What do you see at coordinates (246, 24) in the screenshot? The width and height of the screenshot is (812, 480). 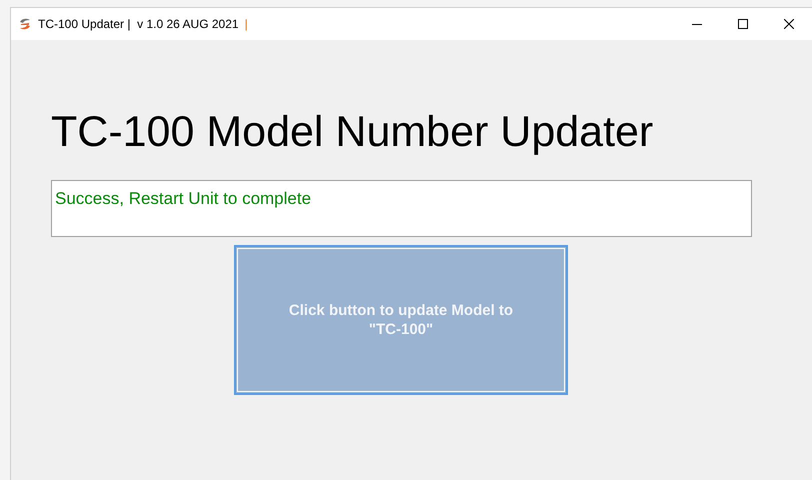 I see `title-cursor: |` at bounding box center [246, 24].